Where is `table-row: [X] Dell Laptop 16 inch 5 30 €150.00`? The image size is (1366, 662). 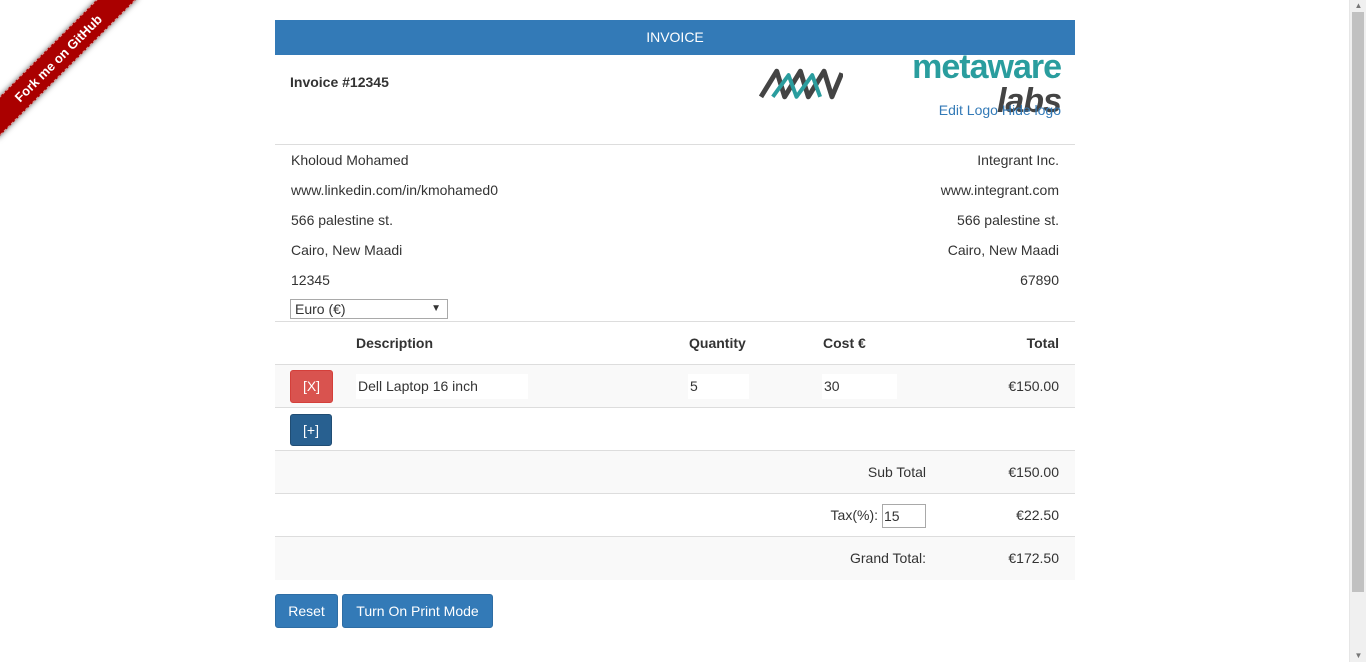
table-row: [X] Dell Laptop 16 inch 5 30 €150.00 is located at coordinates (675, 386).